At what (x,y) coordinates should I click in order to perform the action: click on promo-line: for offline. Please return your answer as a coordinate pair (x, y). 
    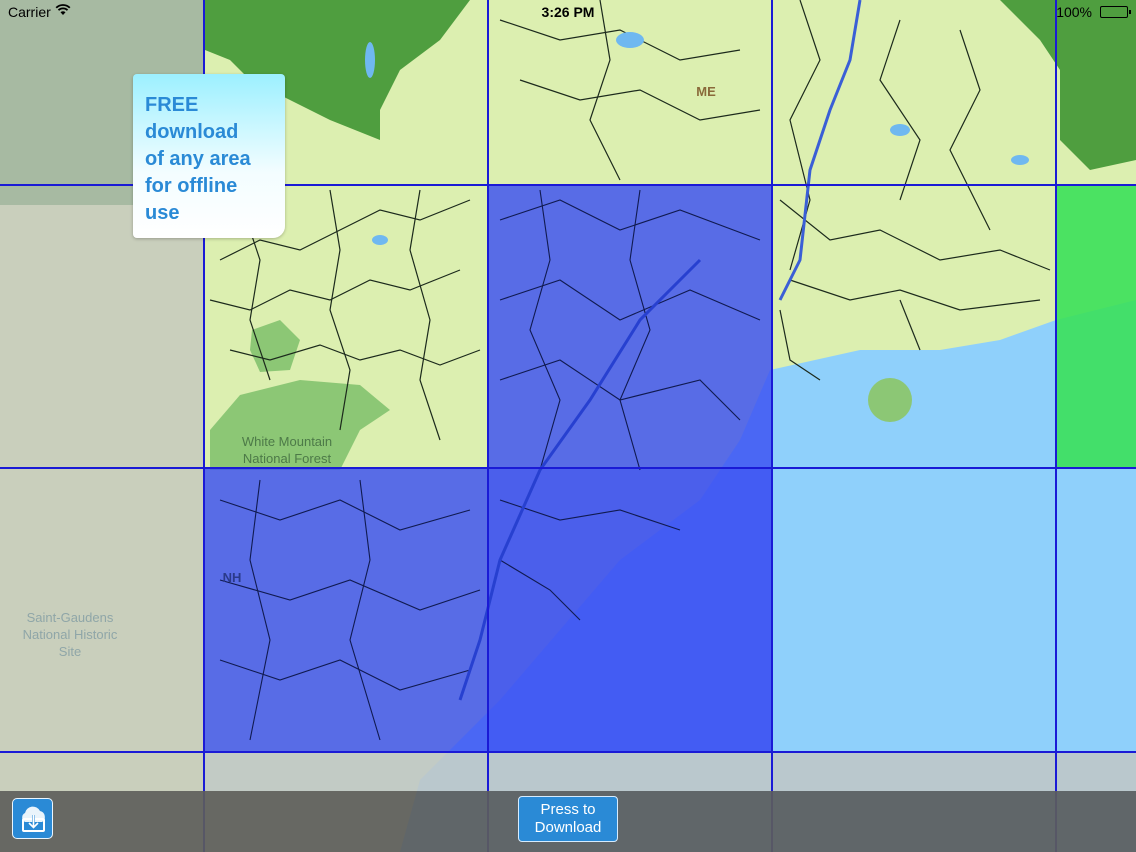
    Looking at the image, I should click on (191, 186).